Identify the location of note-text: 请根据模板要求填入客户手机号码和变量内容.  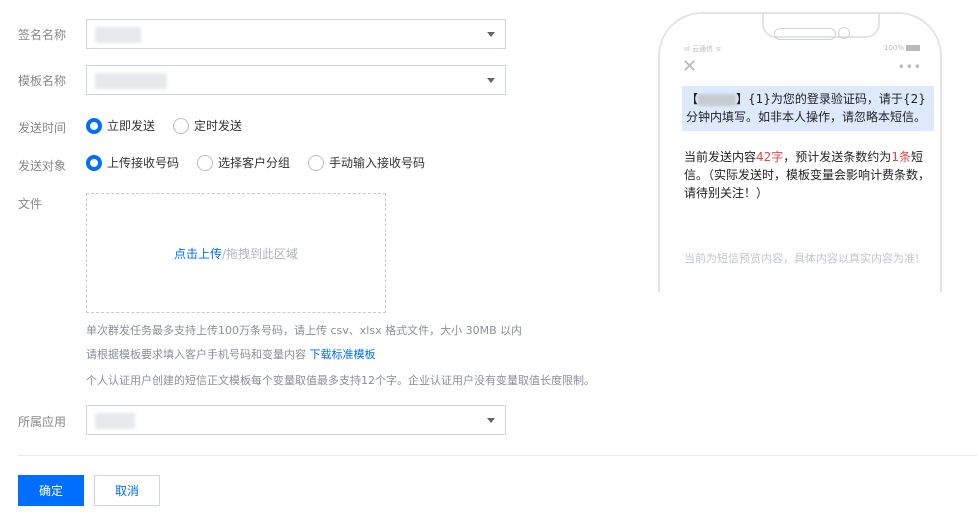
(196, 354).